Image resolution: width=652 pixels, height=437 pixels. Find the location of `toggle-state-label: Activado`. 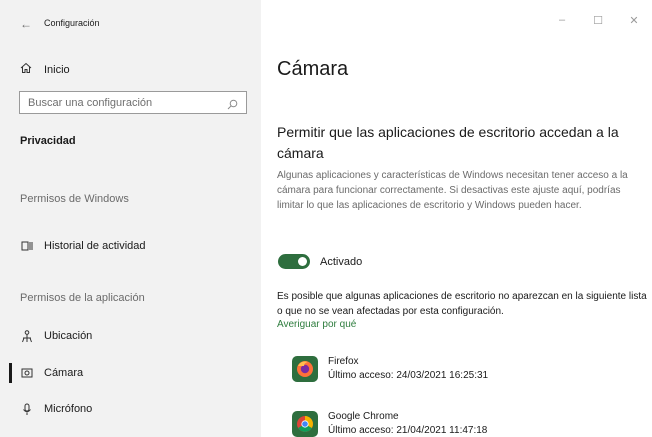

toggle-state-label: Activado is located at coordinates (341, 261).